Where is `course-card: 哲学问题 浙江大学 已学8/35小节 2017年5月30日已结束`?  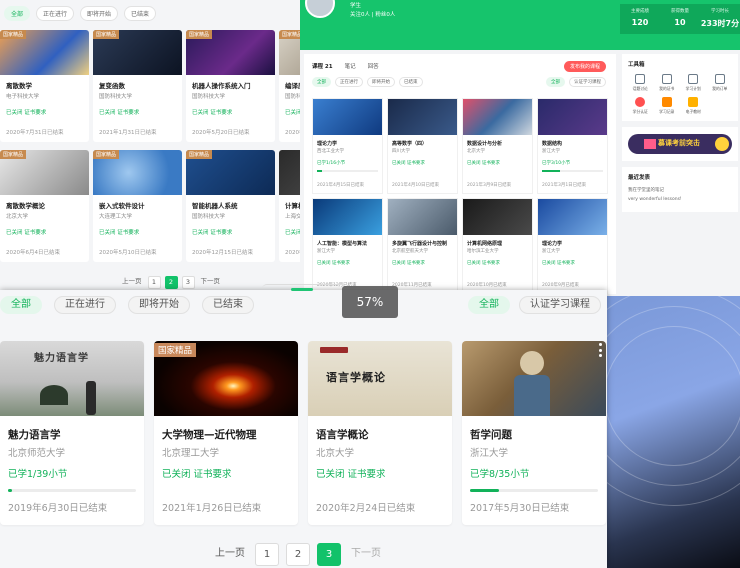 course-card: 哲学问题 浙江大学 已学8/35小节 2017年5月30日已结束 is located at coordinates (534, 433).